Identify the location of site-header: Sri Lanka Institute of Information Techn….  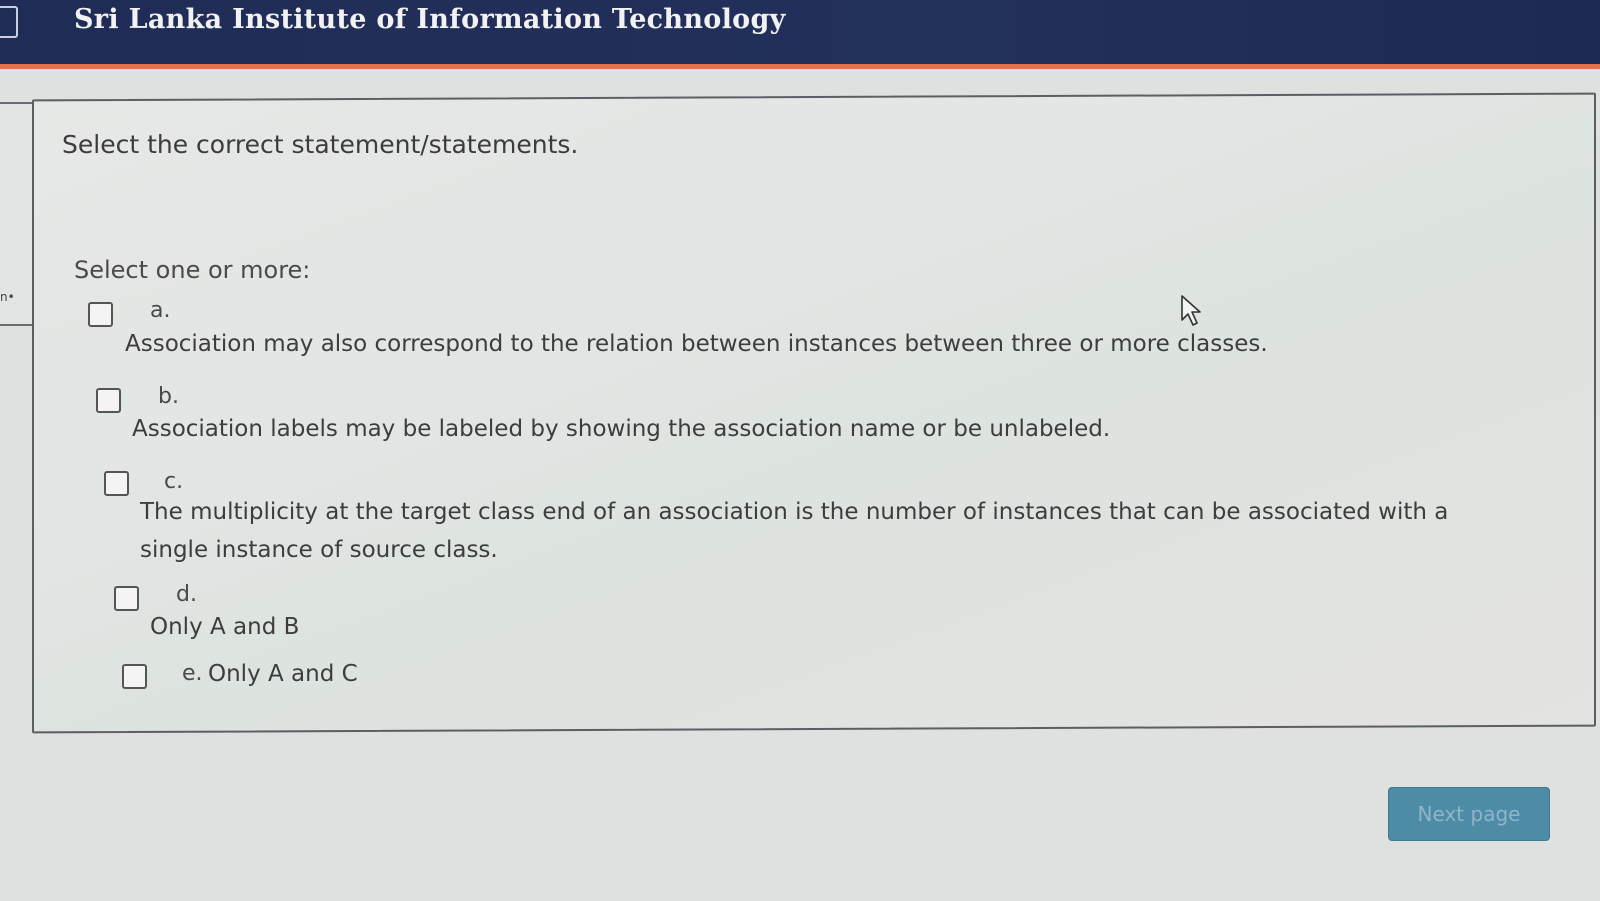
(800, 34).